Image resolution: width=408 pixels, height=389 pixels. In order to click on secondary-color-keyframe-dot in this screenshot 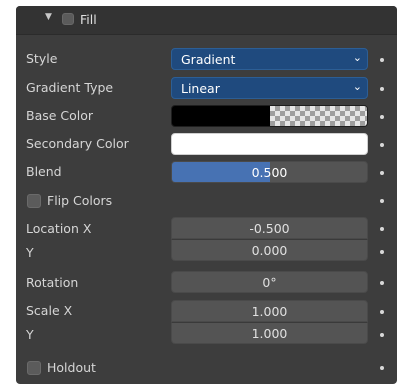, I will do `click(382, 145)`.